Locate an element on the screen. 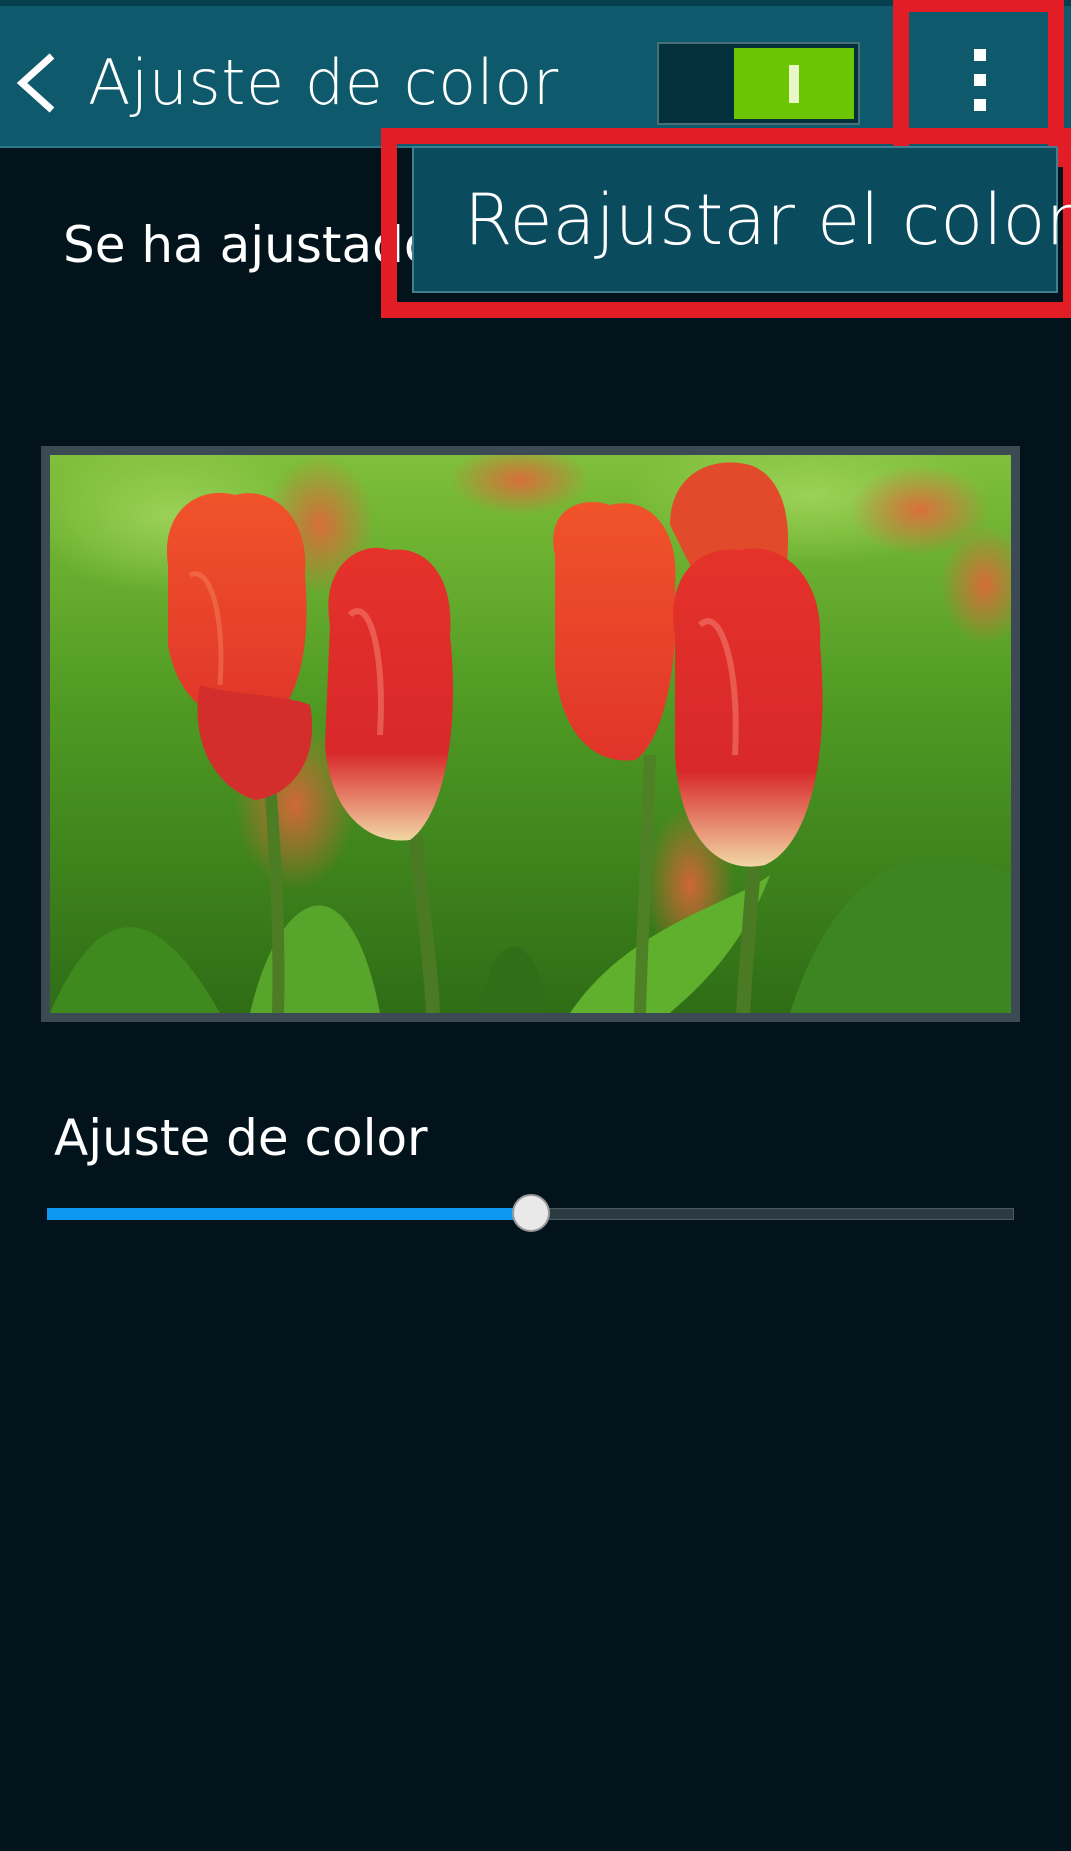 The width and height of the screenshot is (1071, 1851). slider-thumb is located at coordinates (531, 1213).